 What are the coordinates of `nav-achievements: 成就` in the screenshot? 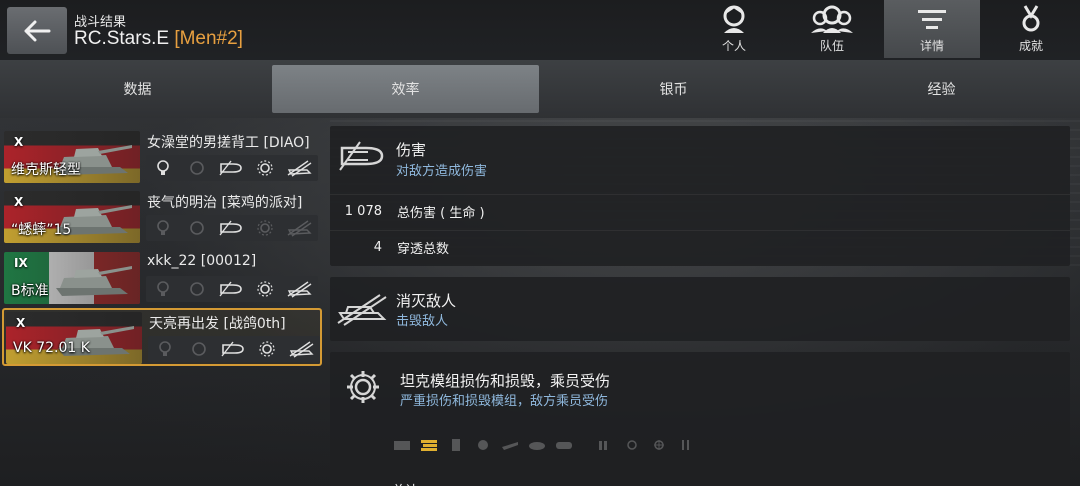 It's located at (1031, 29).